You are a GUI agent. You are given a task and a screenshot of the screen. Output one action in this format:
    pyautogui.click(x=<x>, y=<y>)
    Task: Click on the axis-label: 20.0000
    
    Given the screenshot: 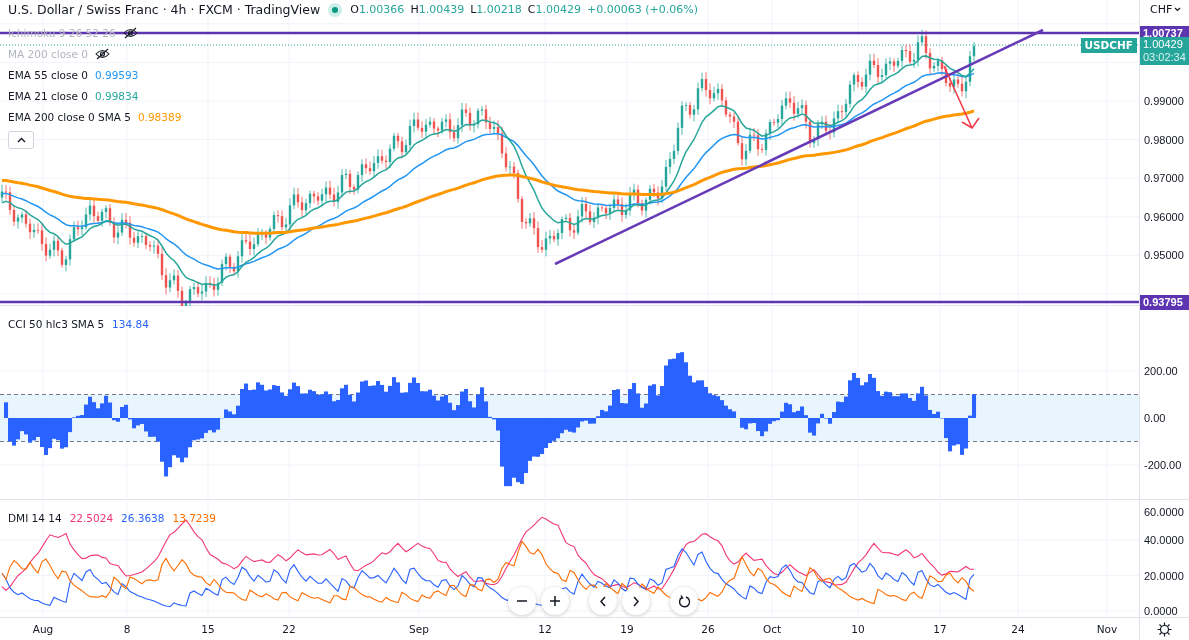 What is the action you would take?
    pyautogui.click(x=1164, y=575)
    